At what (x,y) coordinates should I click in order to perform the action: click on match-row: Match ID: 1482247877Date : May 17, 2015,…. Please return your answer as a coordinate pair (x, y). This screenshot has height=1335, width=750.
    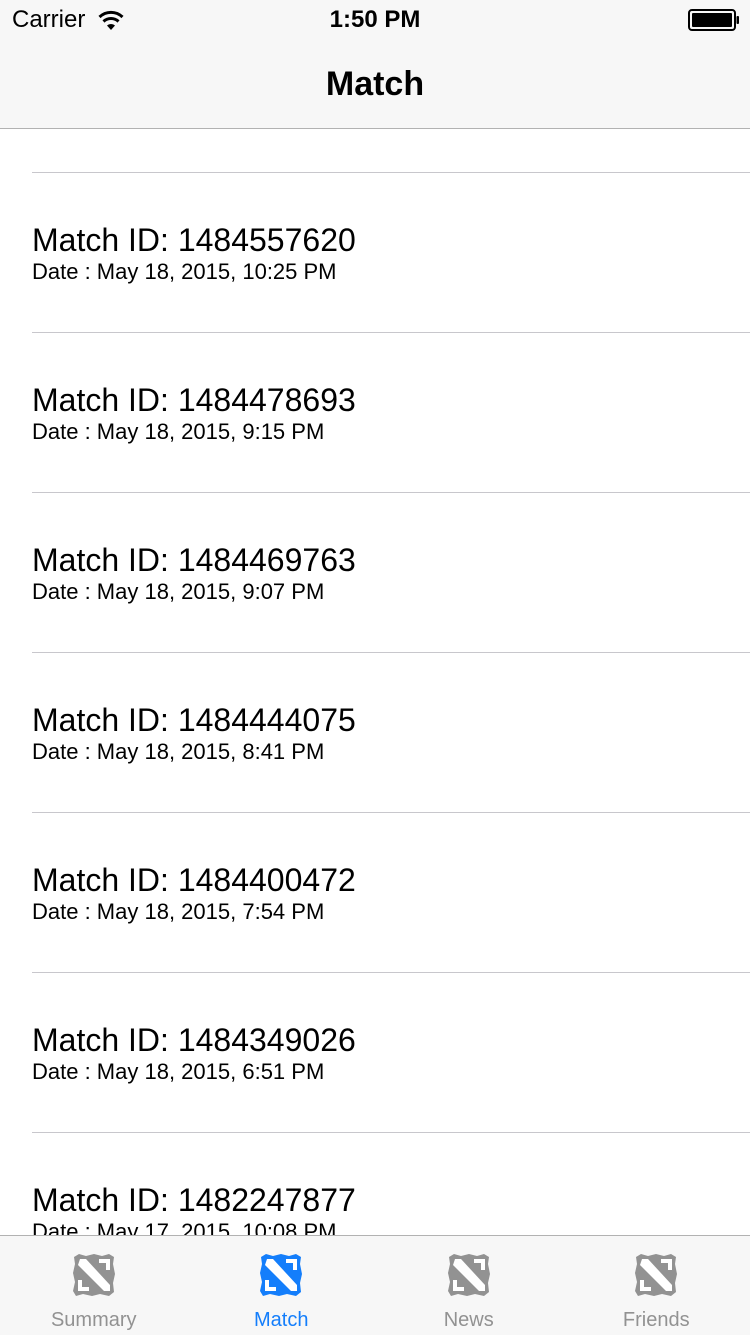
    Looking at the image, I should click on (391, 1184).